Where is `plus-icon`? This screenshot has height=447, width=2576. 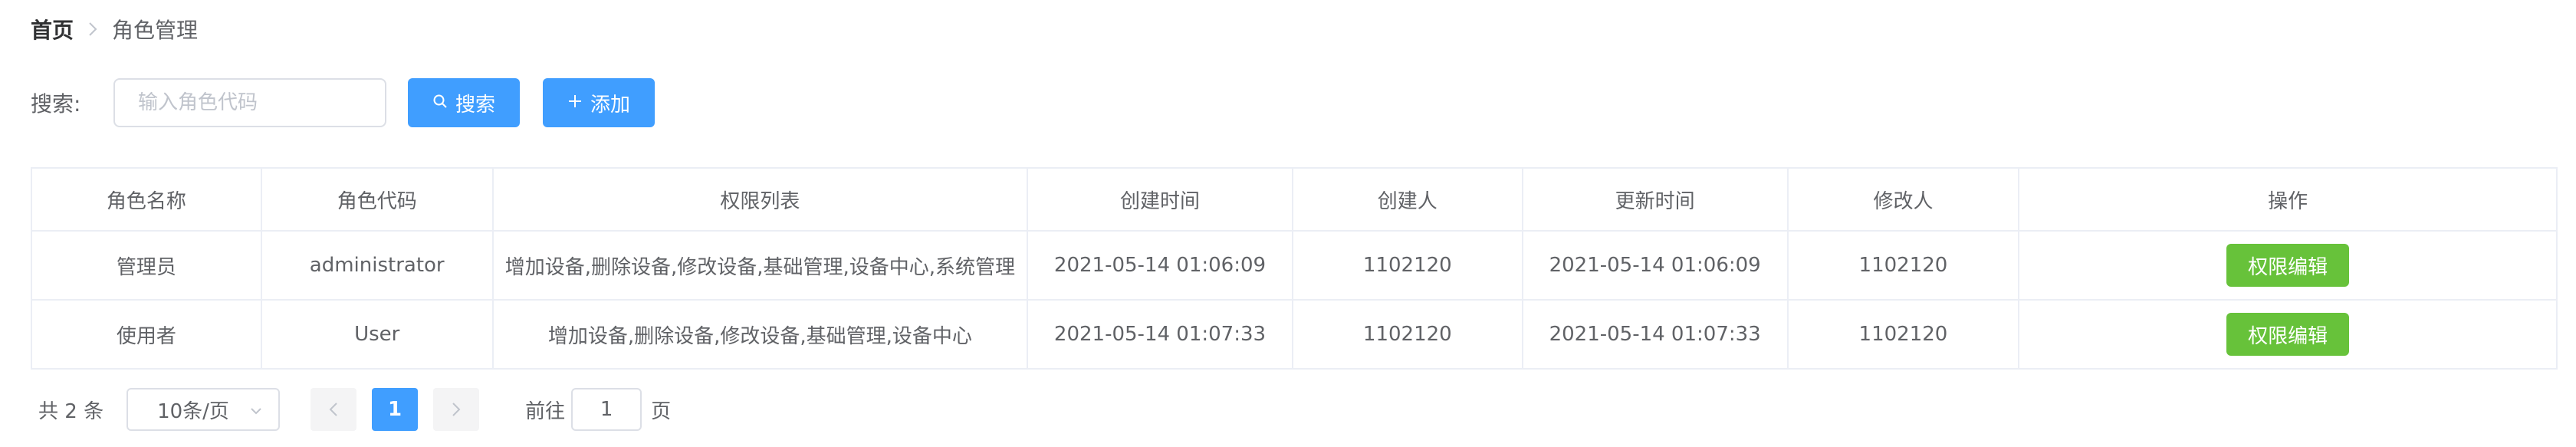
plus-icon is located at coordinates (575, 103).